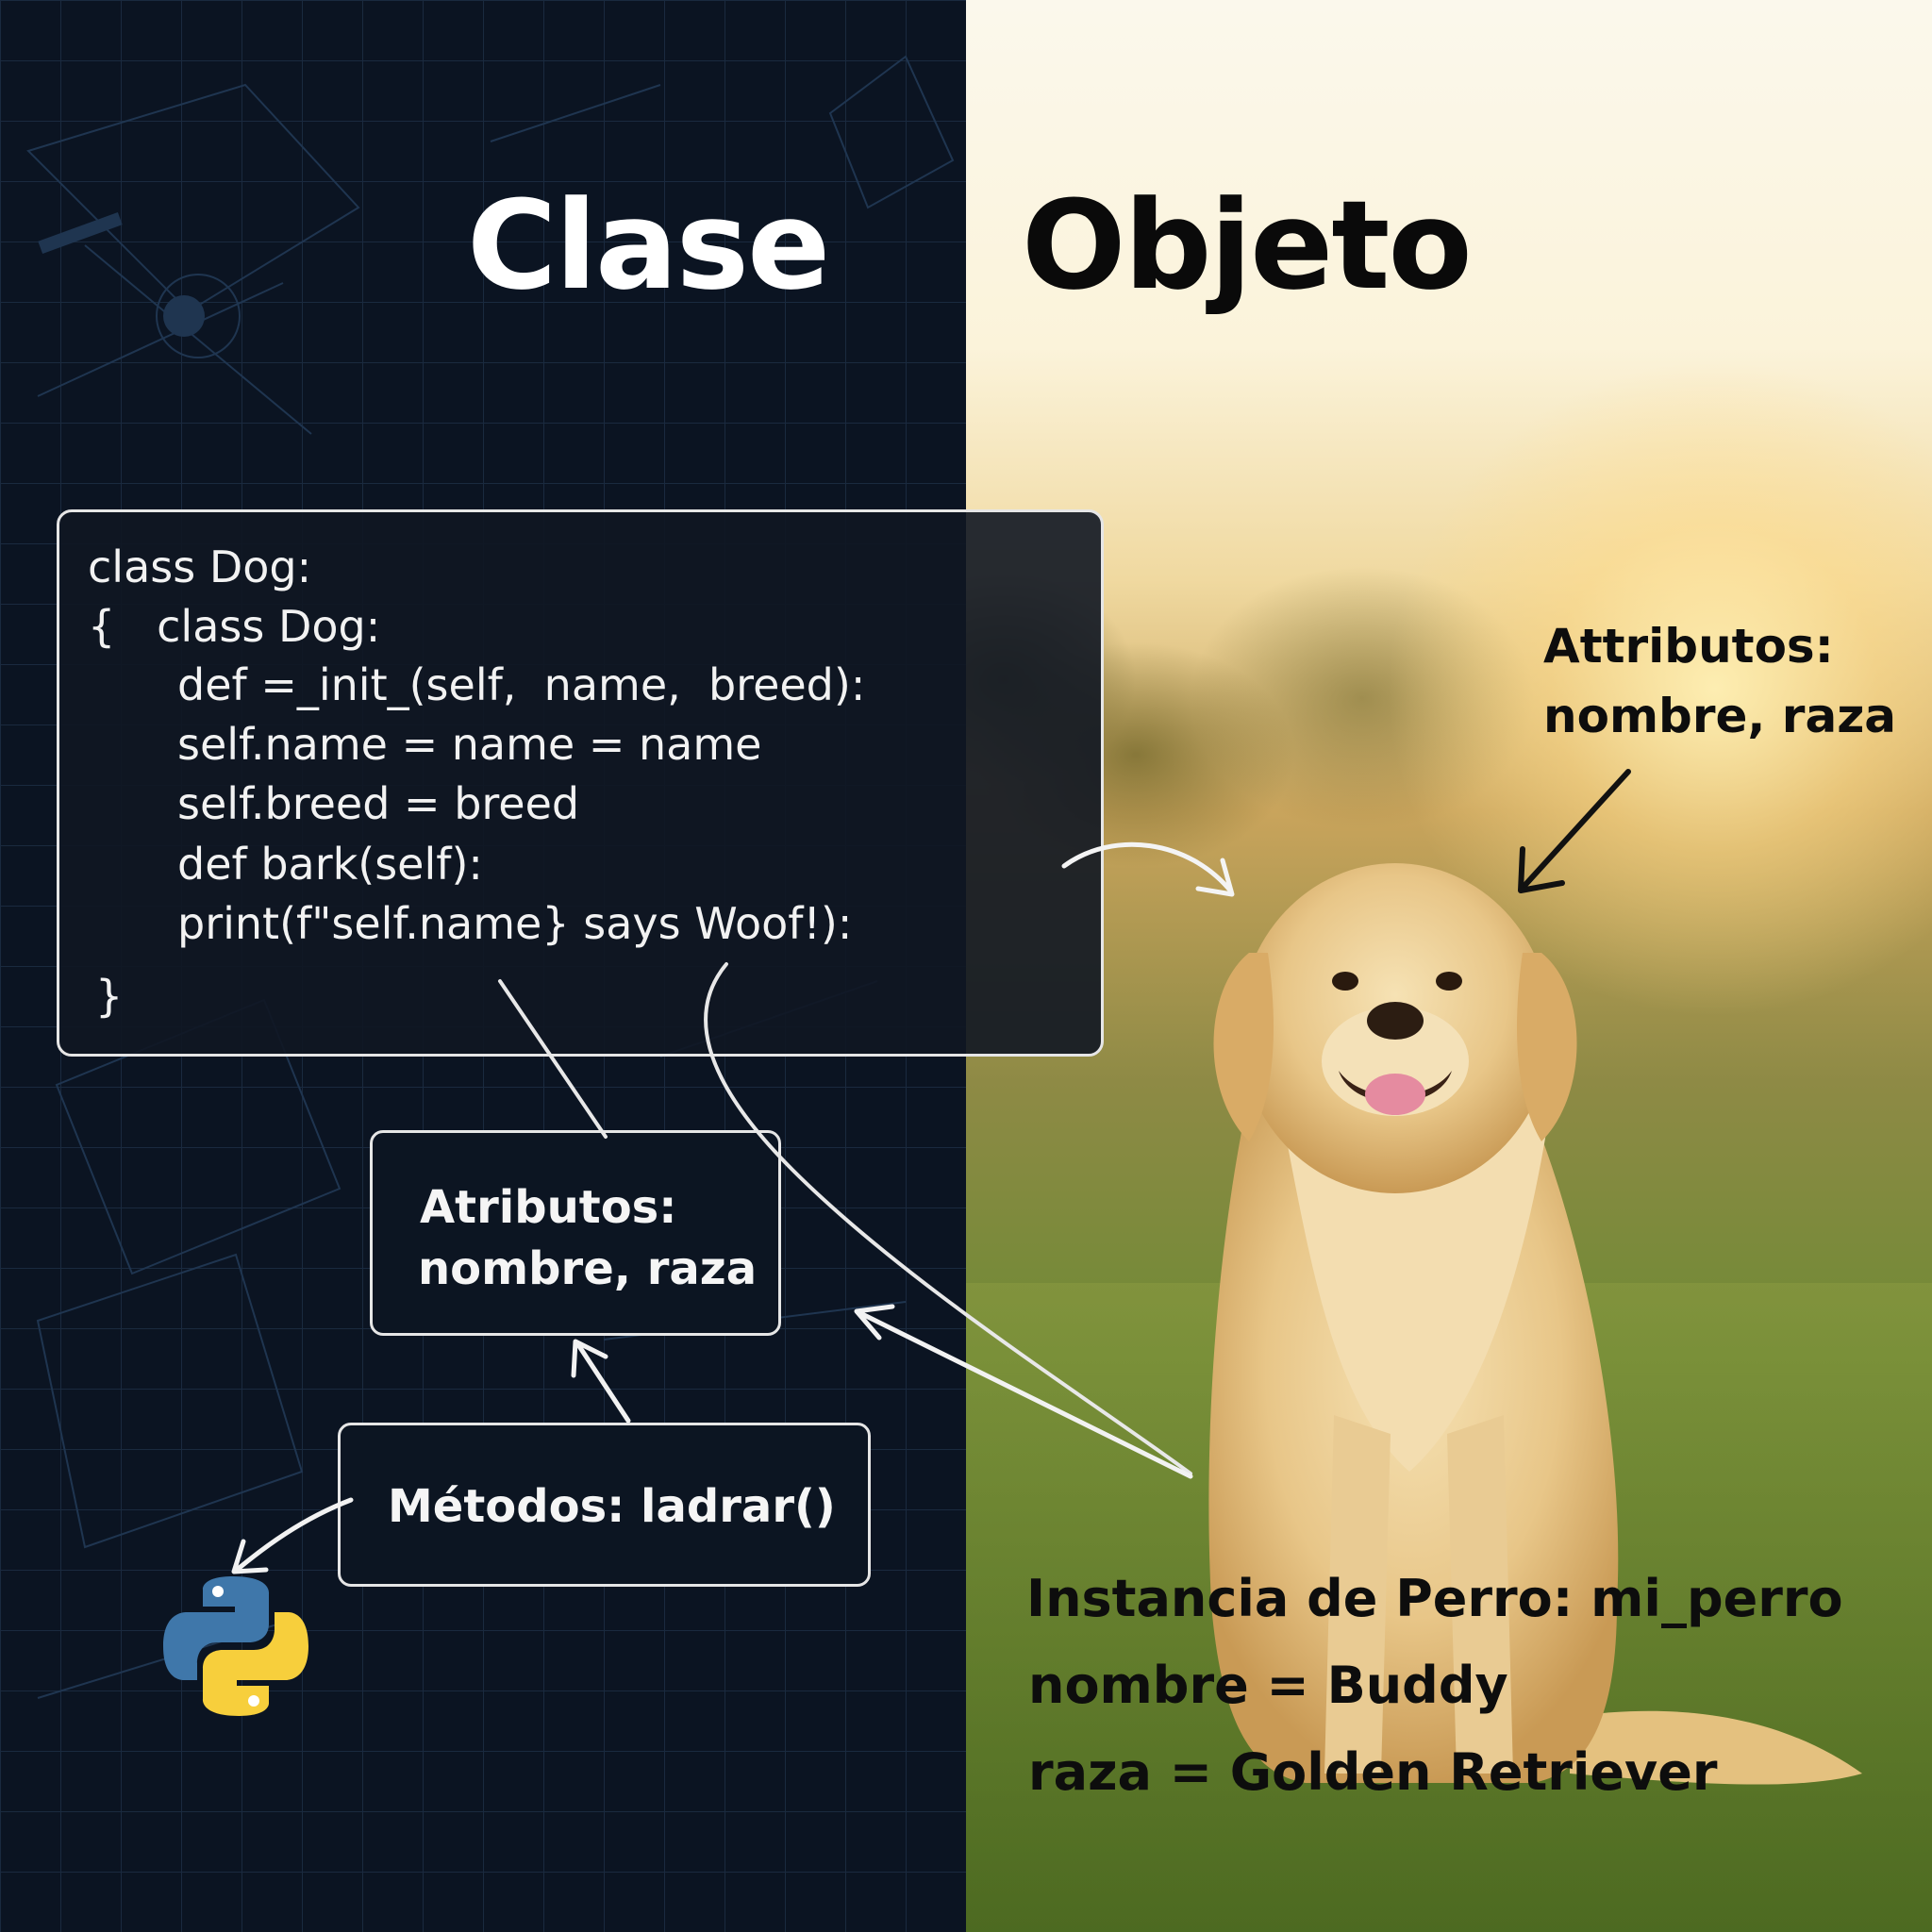  What do you see at coordinates (948, 1218) in the screenshot?
I see `curve-code-to-instance` at bounding box center [948, 1218].